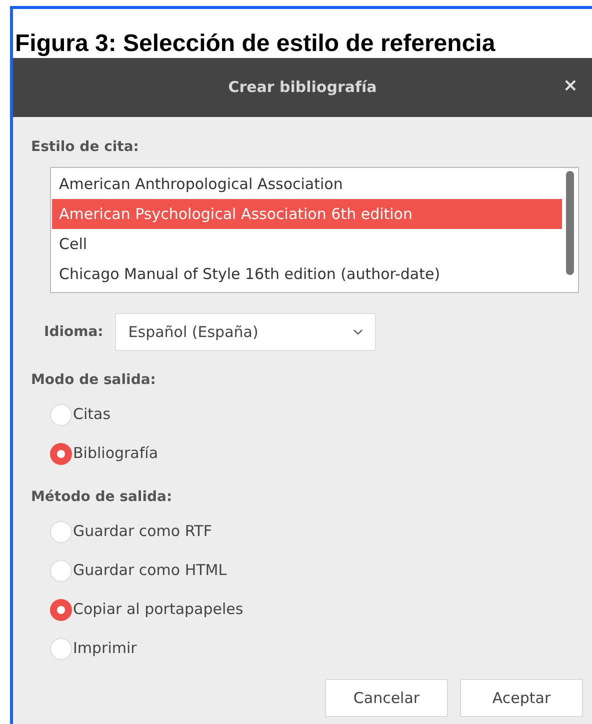 The height and width of the screenshot is (724, 592). Describe the element at coordinates (142, 531) in the screenshot. I see `radio-label: Guardar como RTF` at that location.